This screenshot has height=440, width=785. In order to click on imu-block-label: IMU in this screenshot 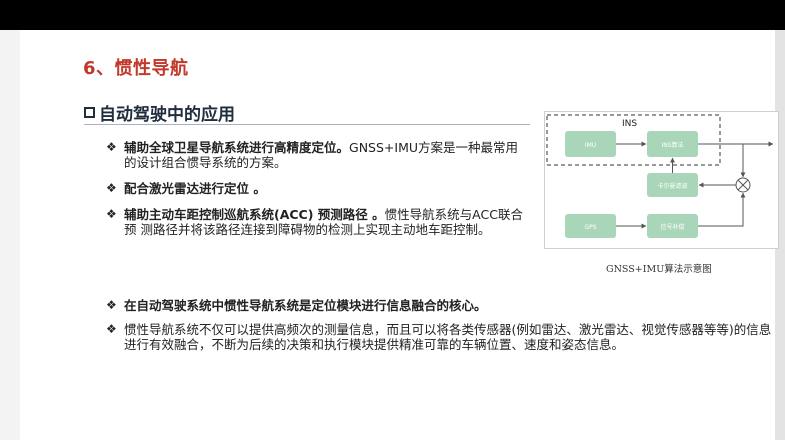, I will do `click(590, 145)`.